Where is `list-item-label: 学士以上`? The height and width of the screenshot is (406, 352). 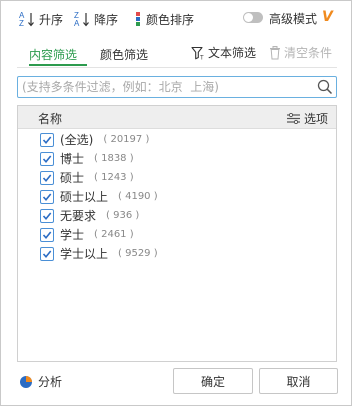
list-item-label: 学士以上 is located at coordinates (84, 254).